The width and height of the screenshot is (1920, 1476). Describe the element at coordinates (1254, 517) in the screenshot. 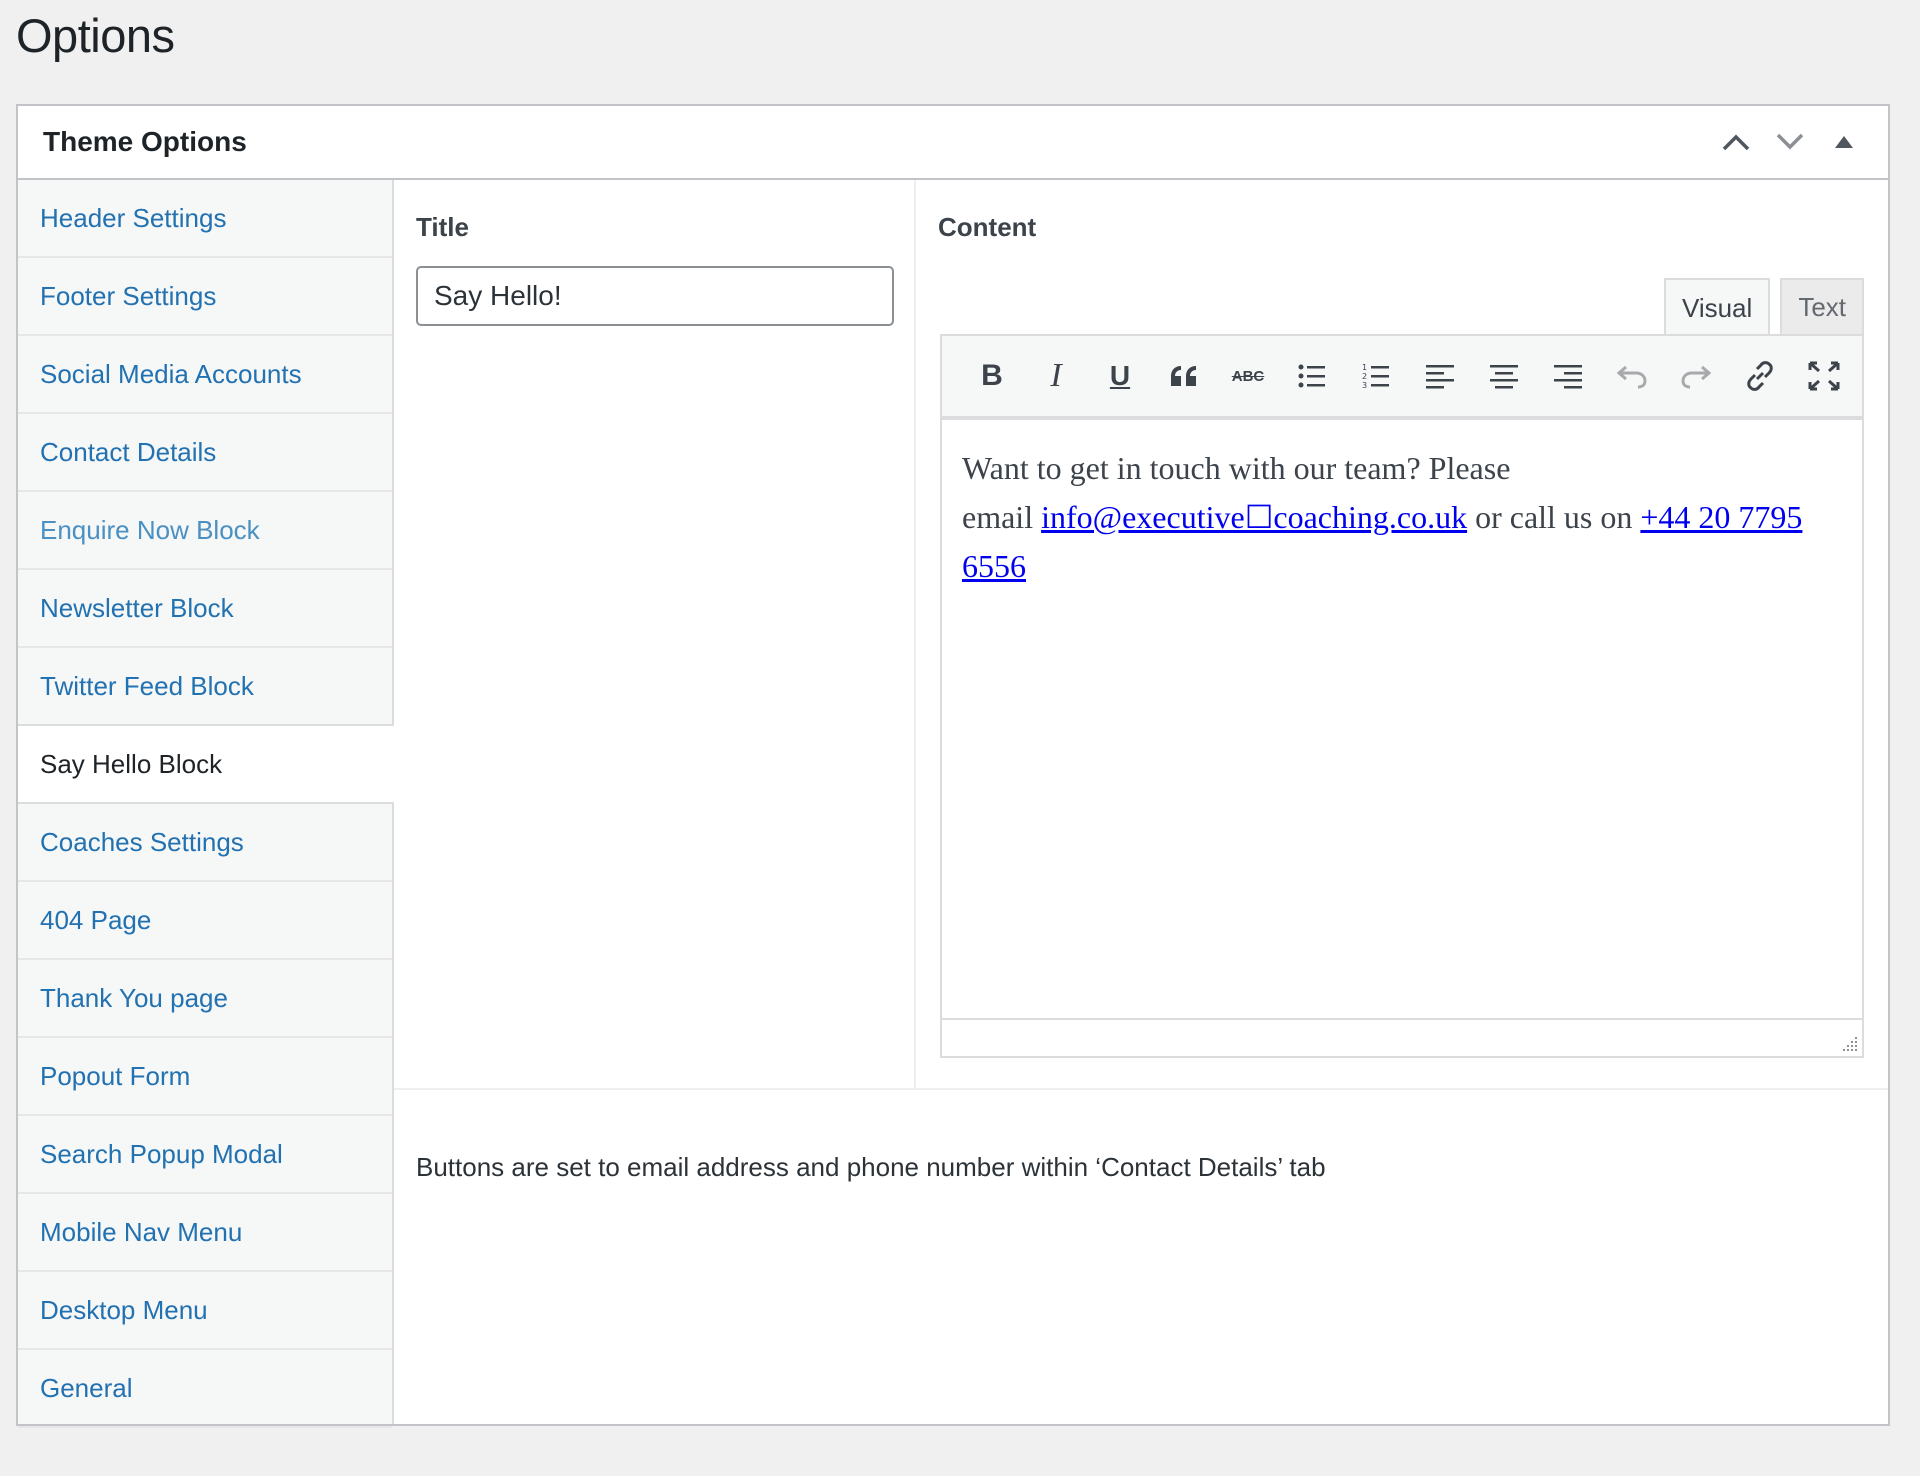

I see `email-link: info@executive☐coaching.co.uk` at that location.